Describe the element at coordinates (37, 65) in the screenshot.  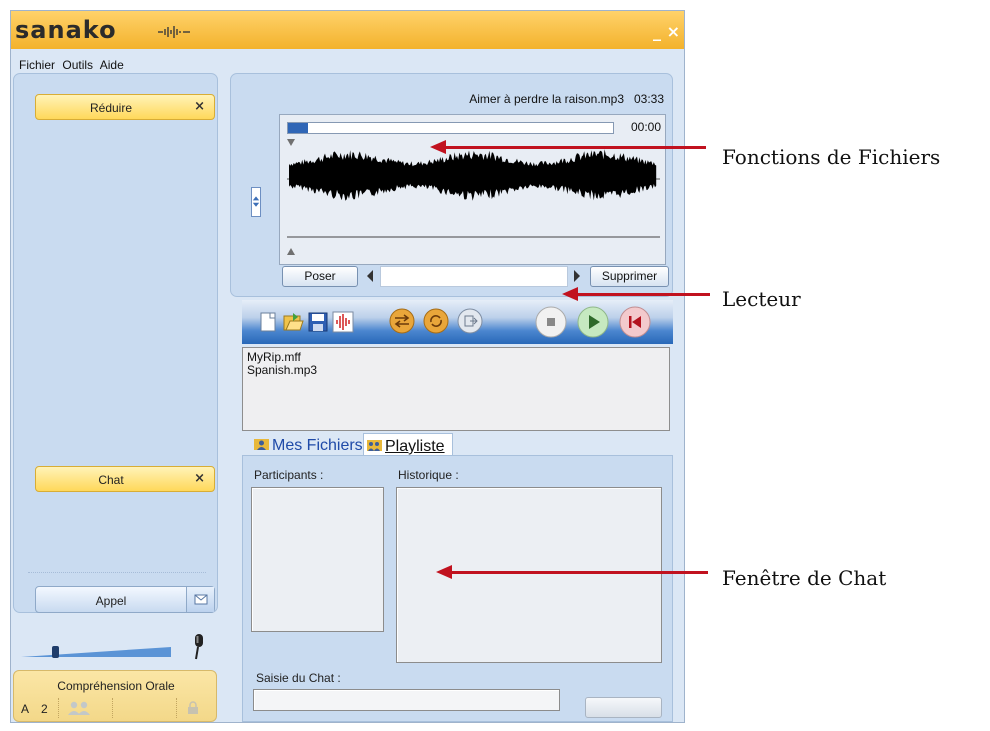
I see `menu-fichier: Fichier` at that location.